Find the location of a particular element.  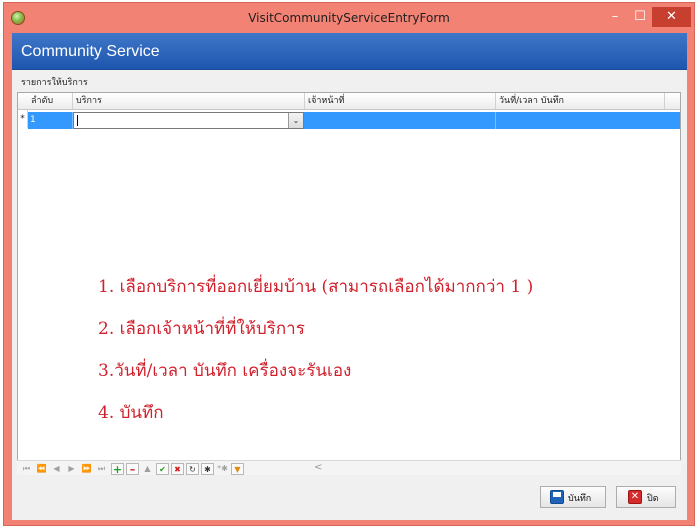

delete-record-icon: – is located at coordinates (132, 469).